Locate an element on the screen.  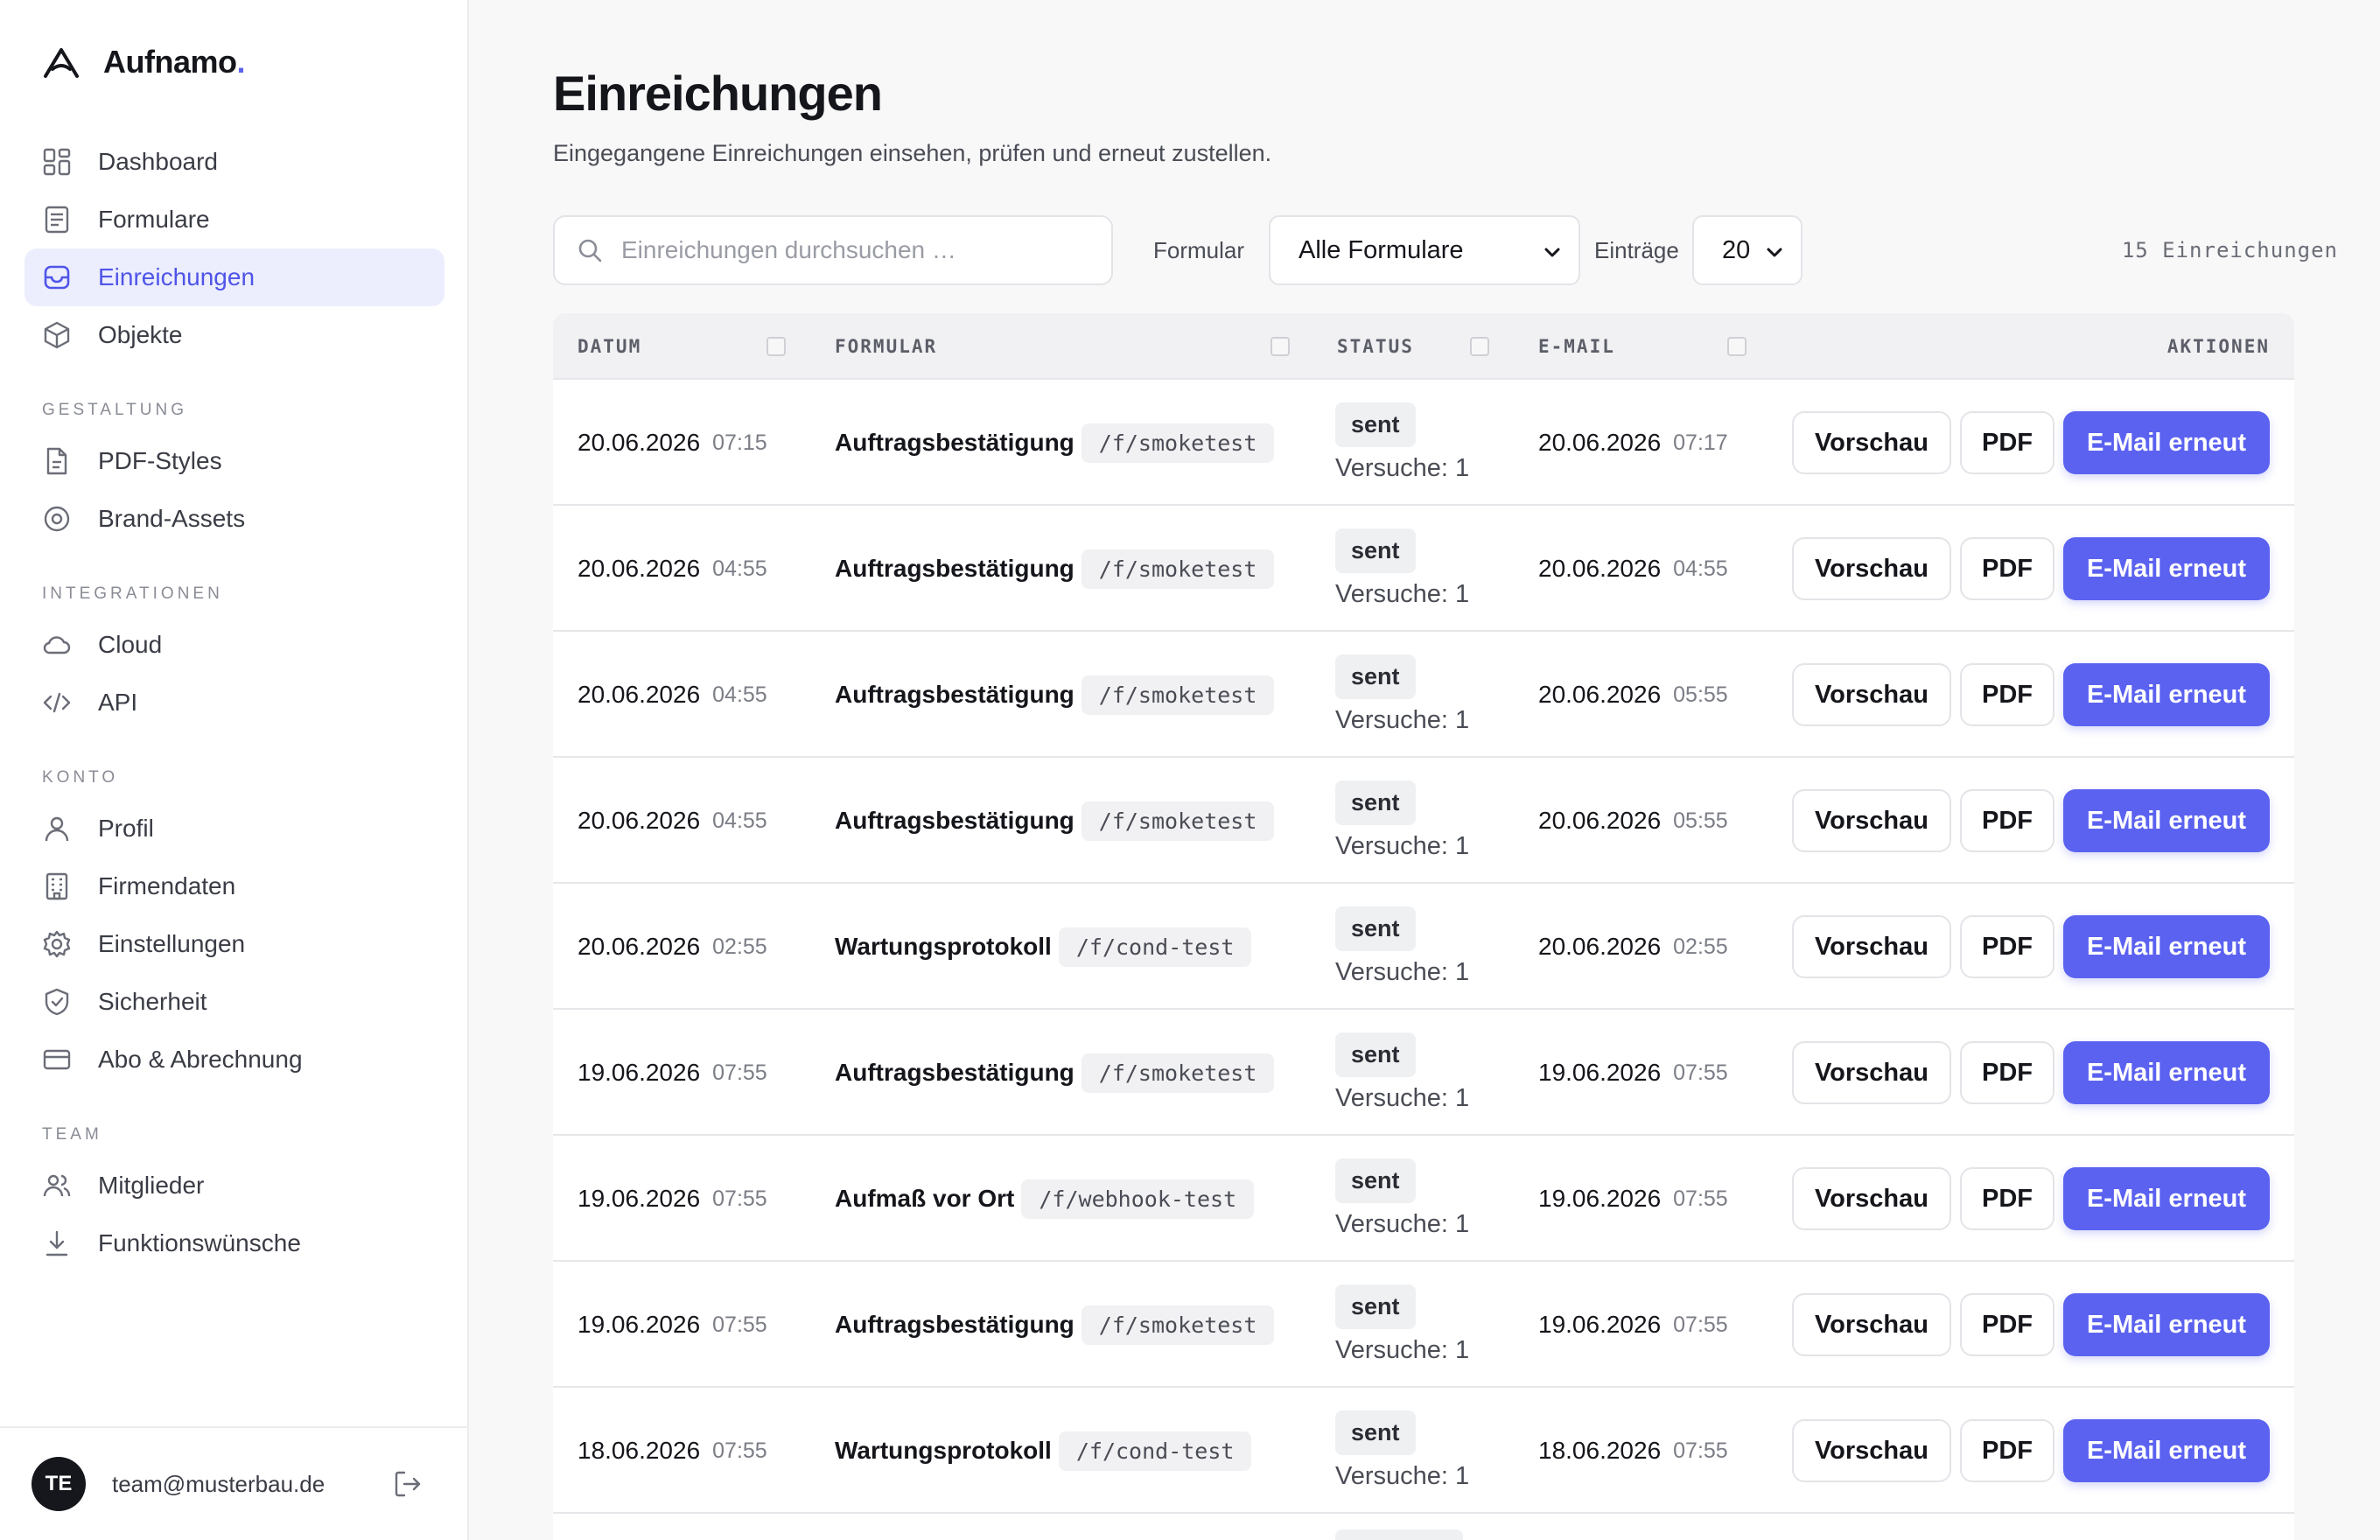
submission-time: 07:15 is located at coordinates (739, 442).